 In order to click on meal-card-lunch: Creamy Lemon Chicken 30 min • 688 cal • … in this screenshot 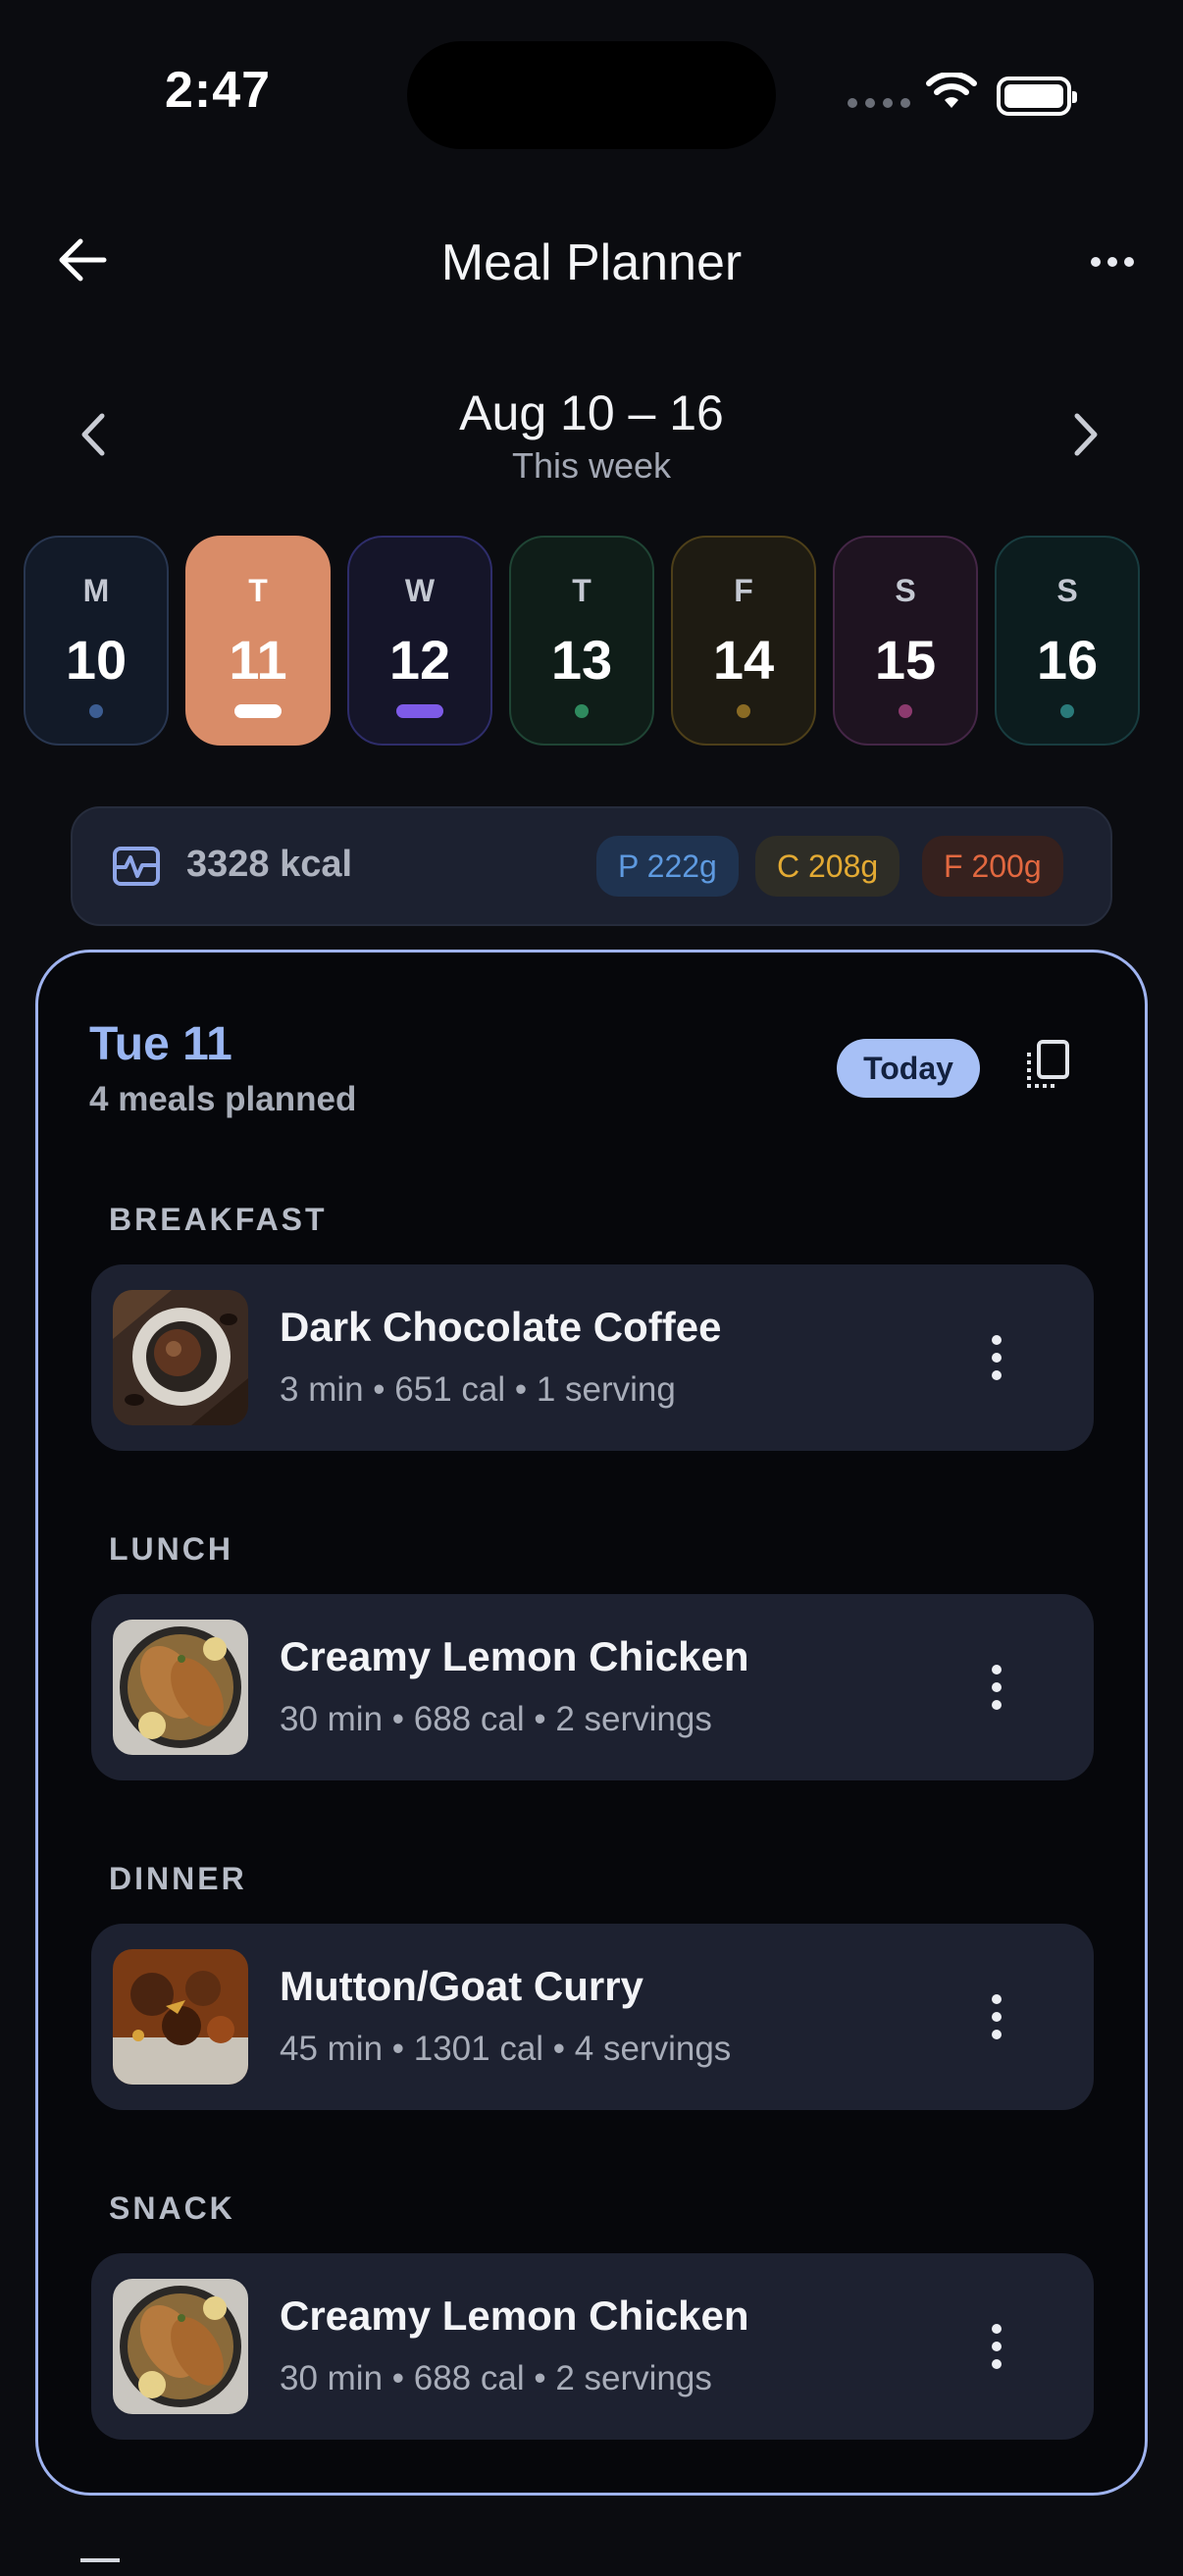, I will do `click(592, 1687)`.